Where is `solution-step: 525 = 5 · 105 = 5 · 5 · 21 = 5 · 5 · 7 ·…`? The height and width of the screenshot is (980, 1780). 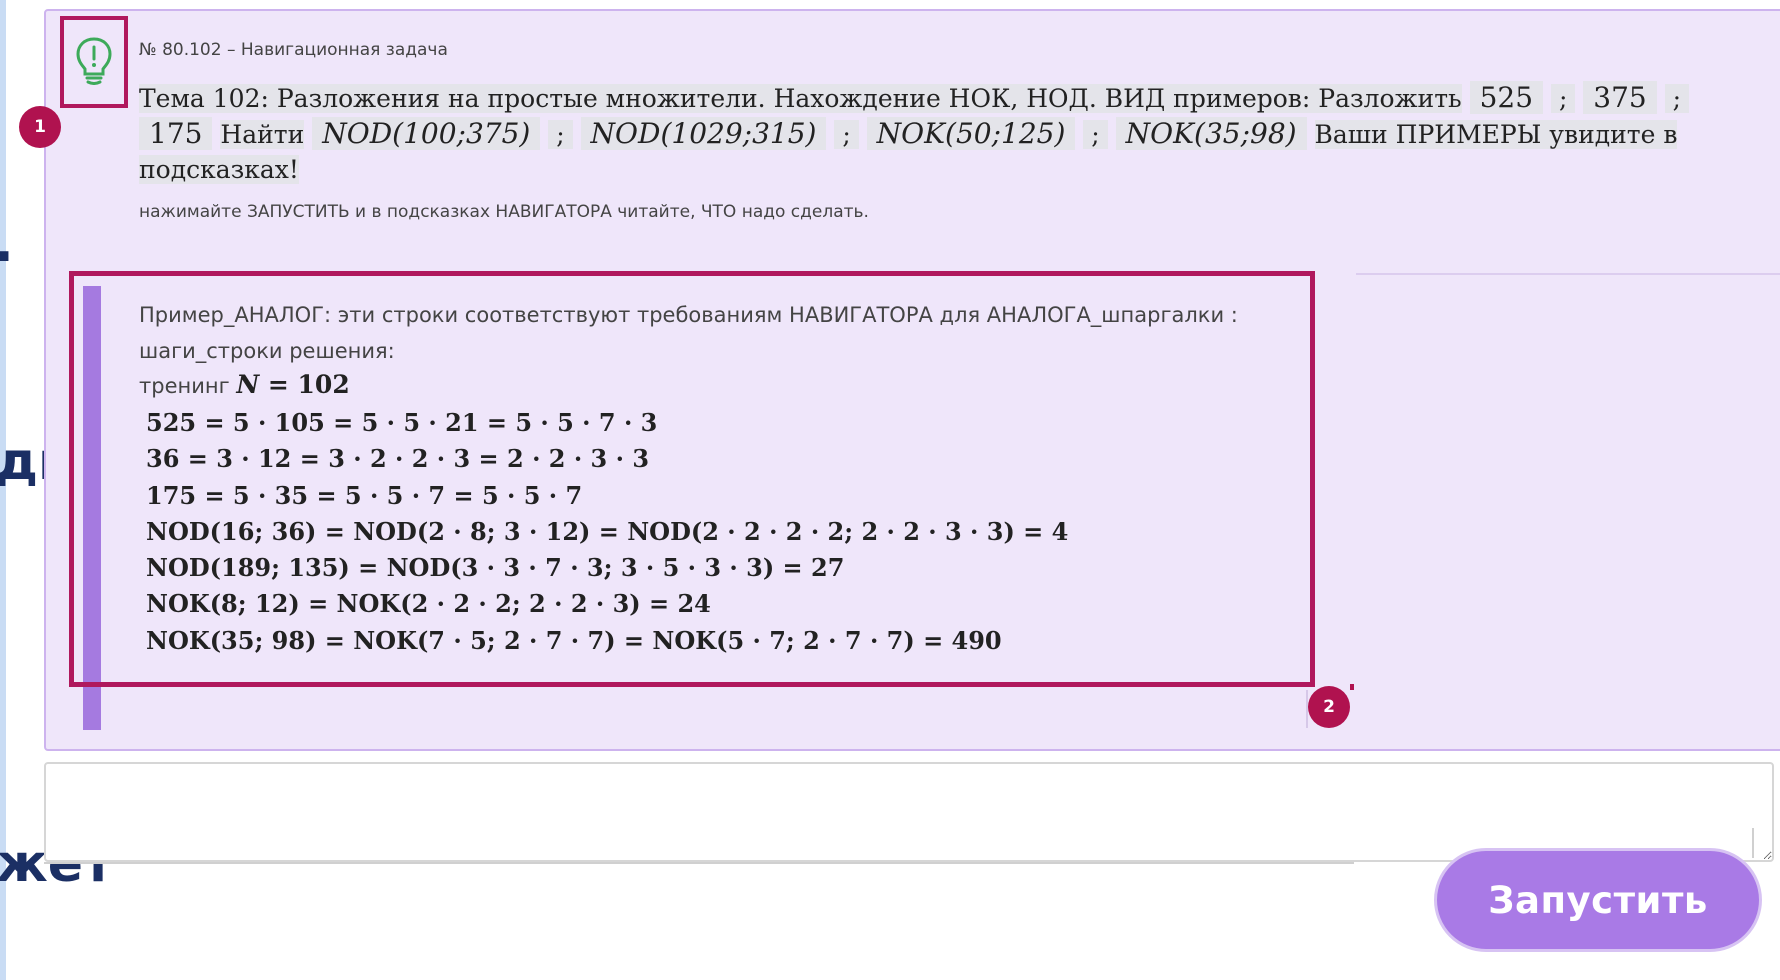
solution-step: 525 = 5 · 105 = 5 · 5 · 21 = 5 · 5 · 7 ·… is located at coordinates (402, 422).